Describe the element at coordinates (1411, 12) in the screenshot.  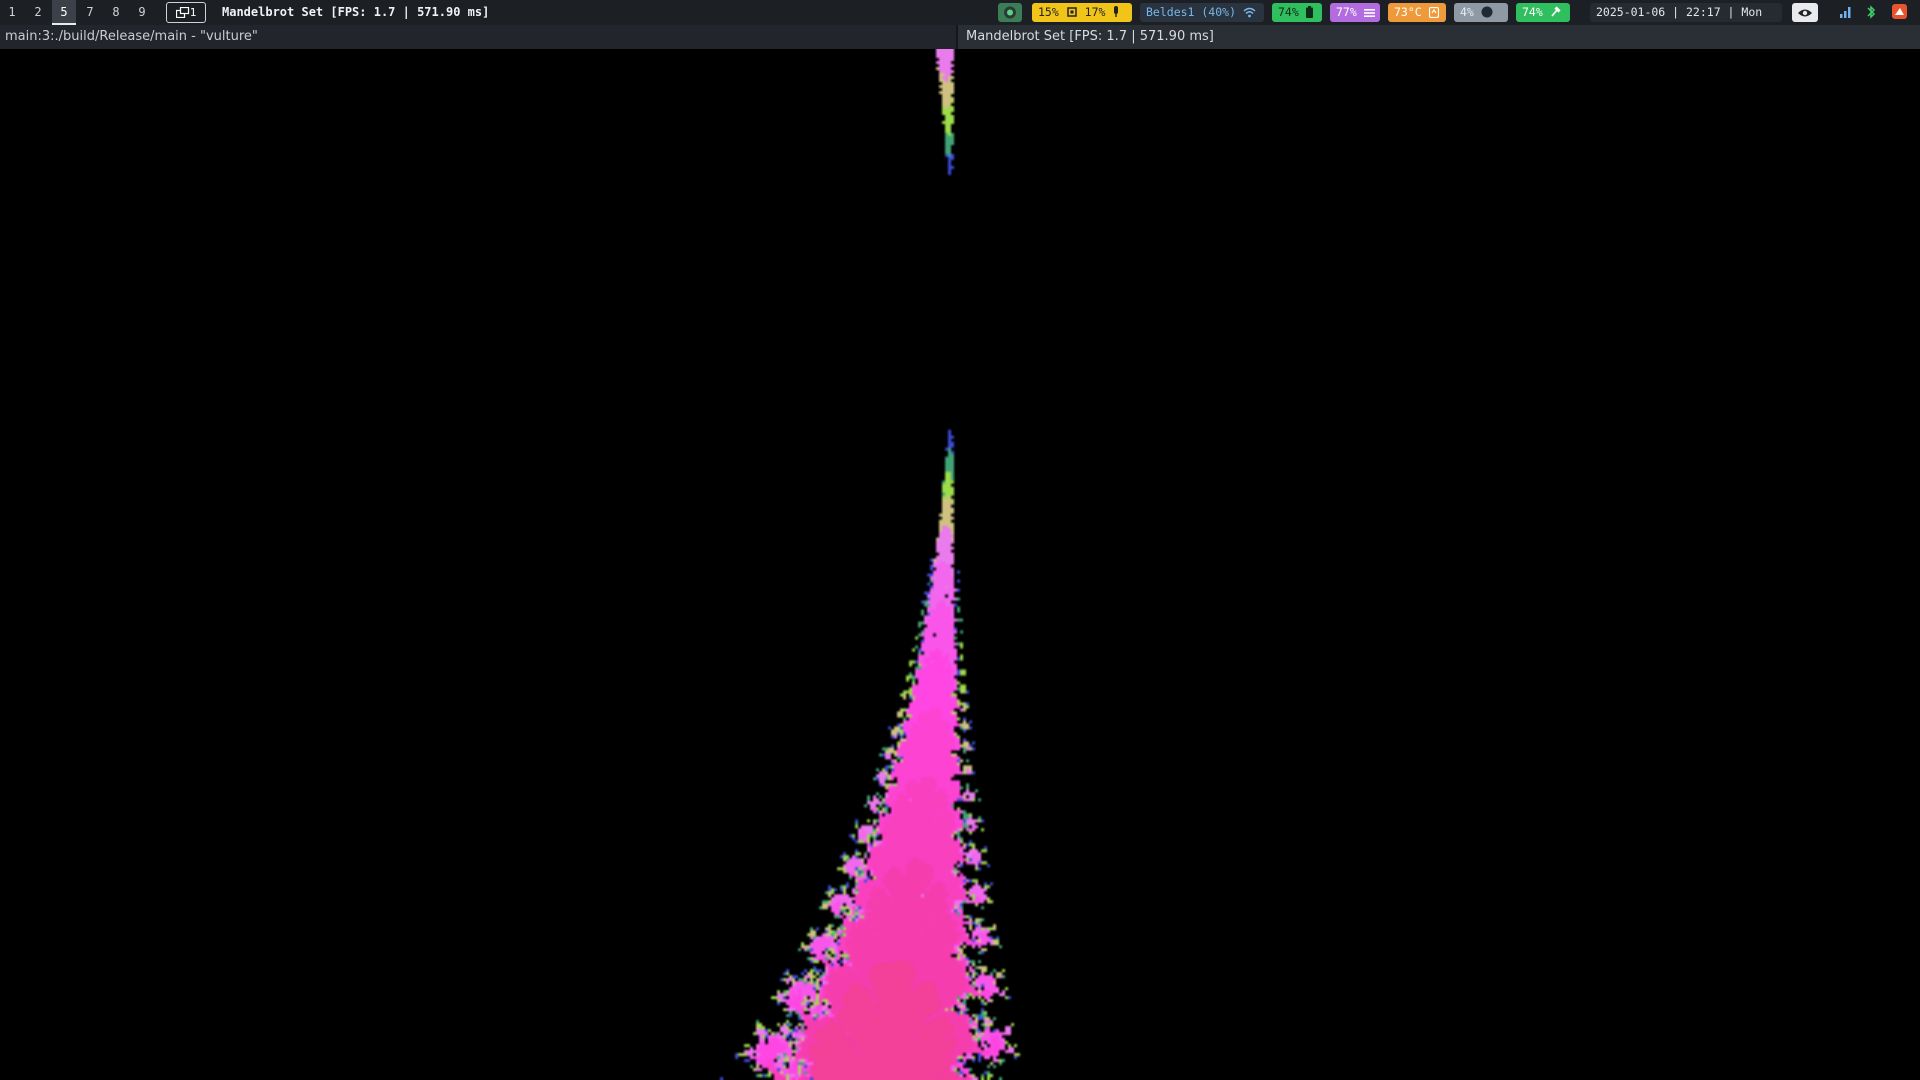
I see `cpu-temperature: 73°C` at that location.